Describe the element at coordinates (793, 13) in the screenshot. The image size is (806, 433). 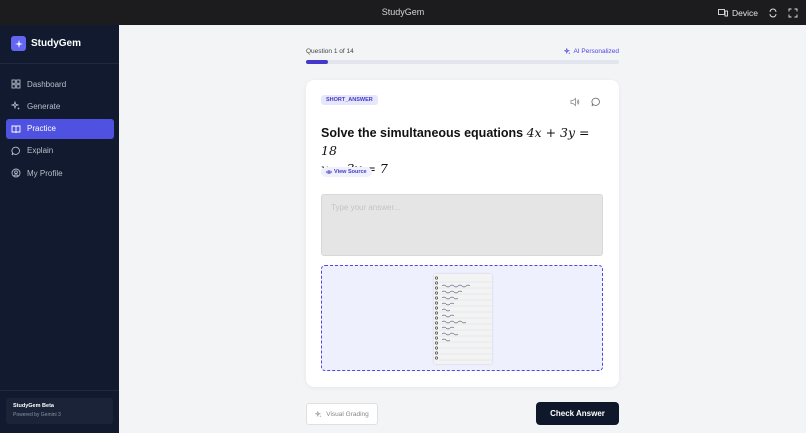
I see `fullscreen-icon` at that location.